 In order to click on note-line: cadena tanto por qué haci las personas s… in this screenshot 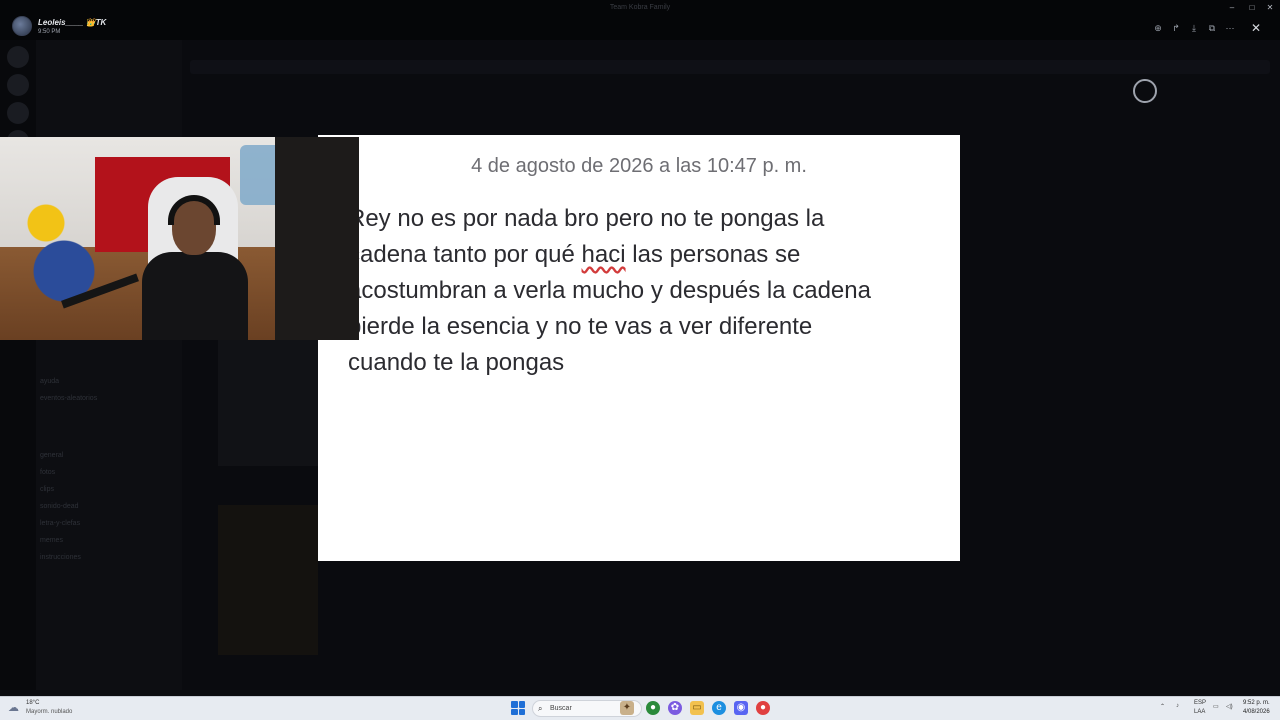, I will do `click(574, 254)`.